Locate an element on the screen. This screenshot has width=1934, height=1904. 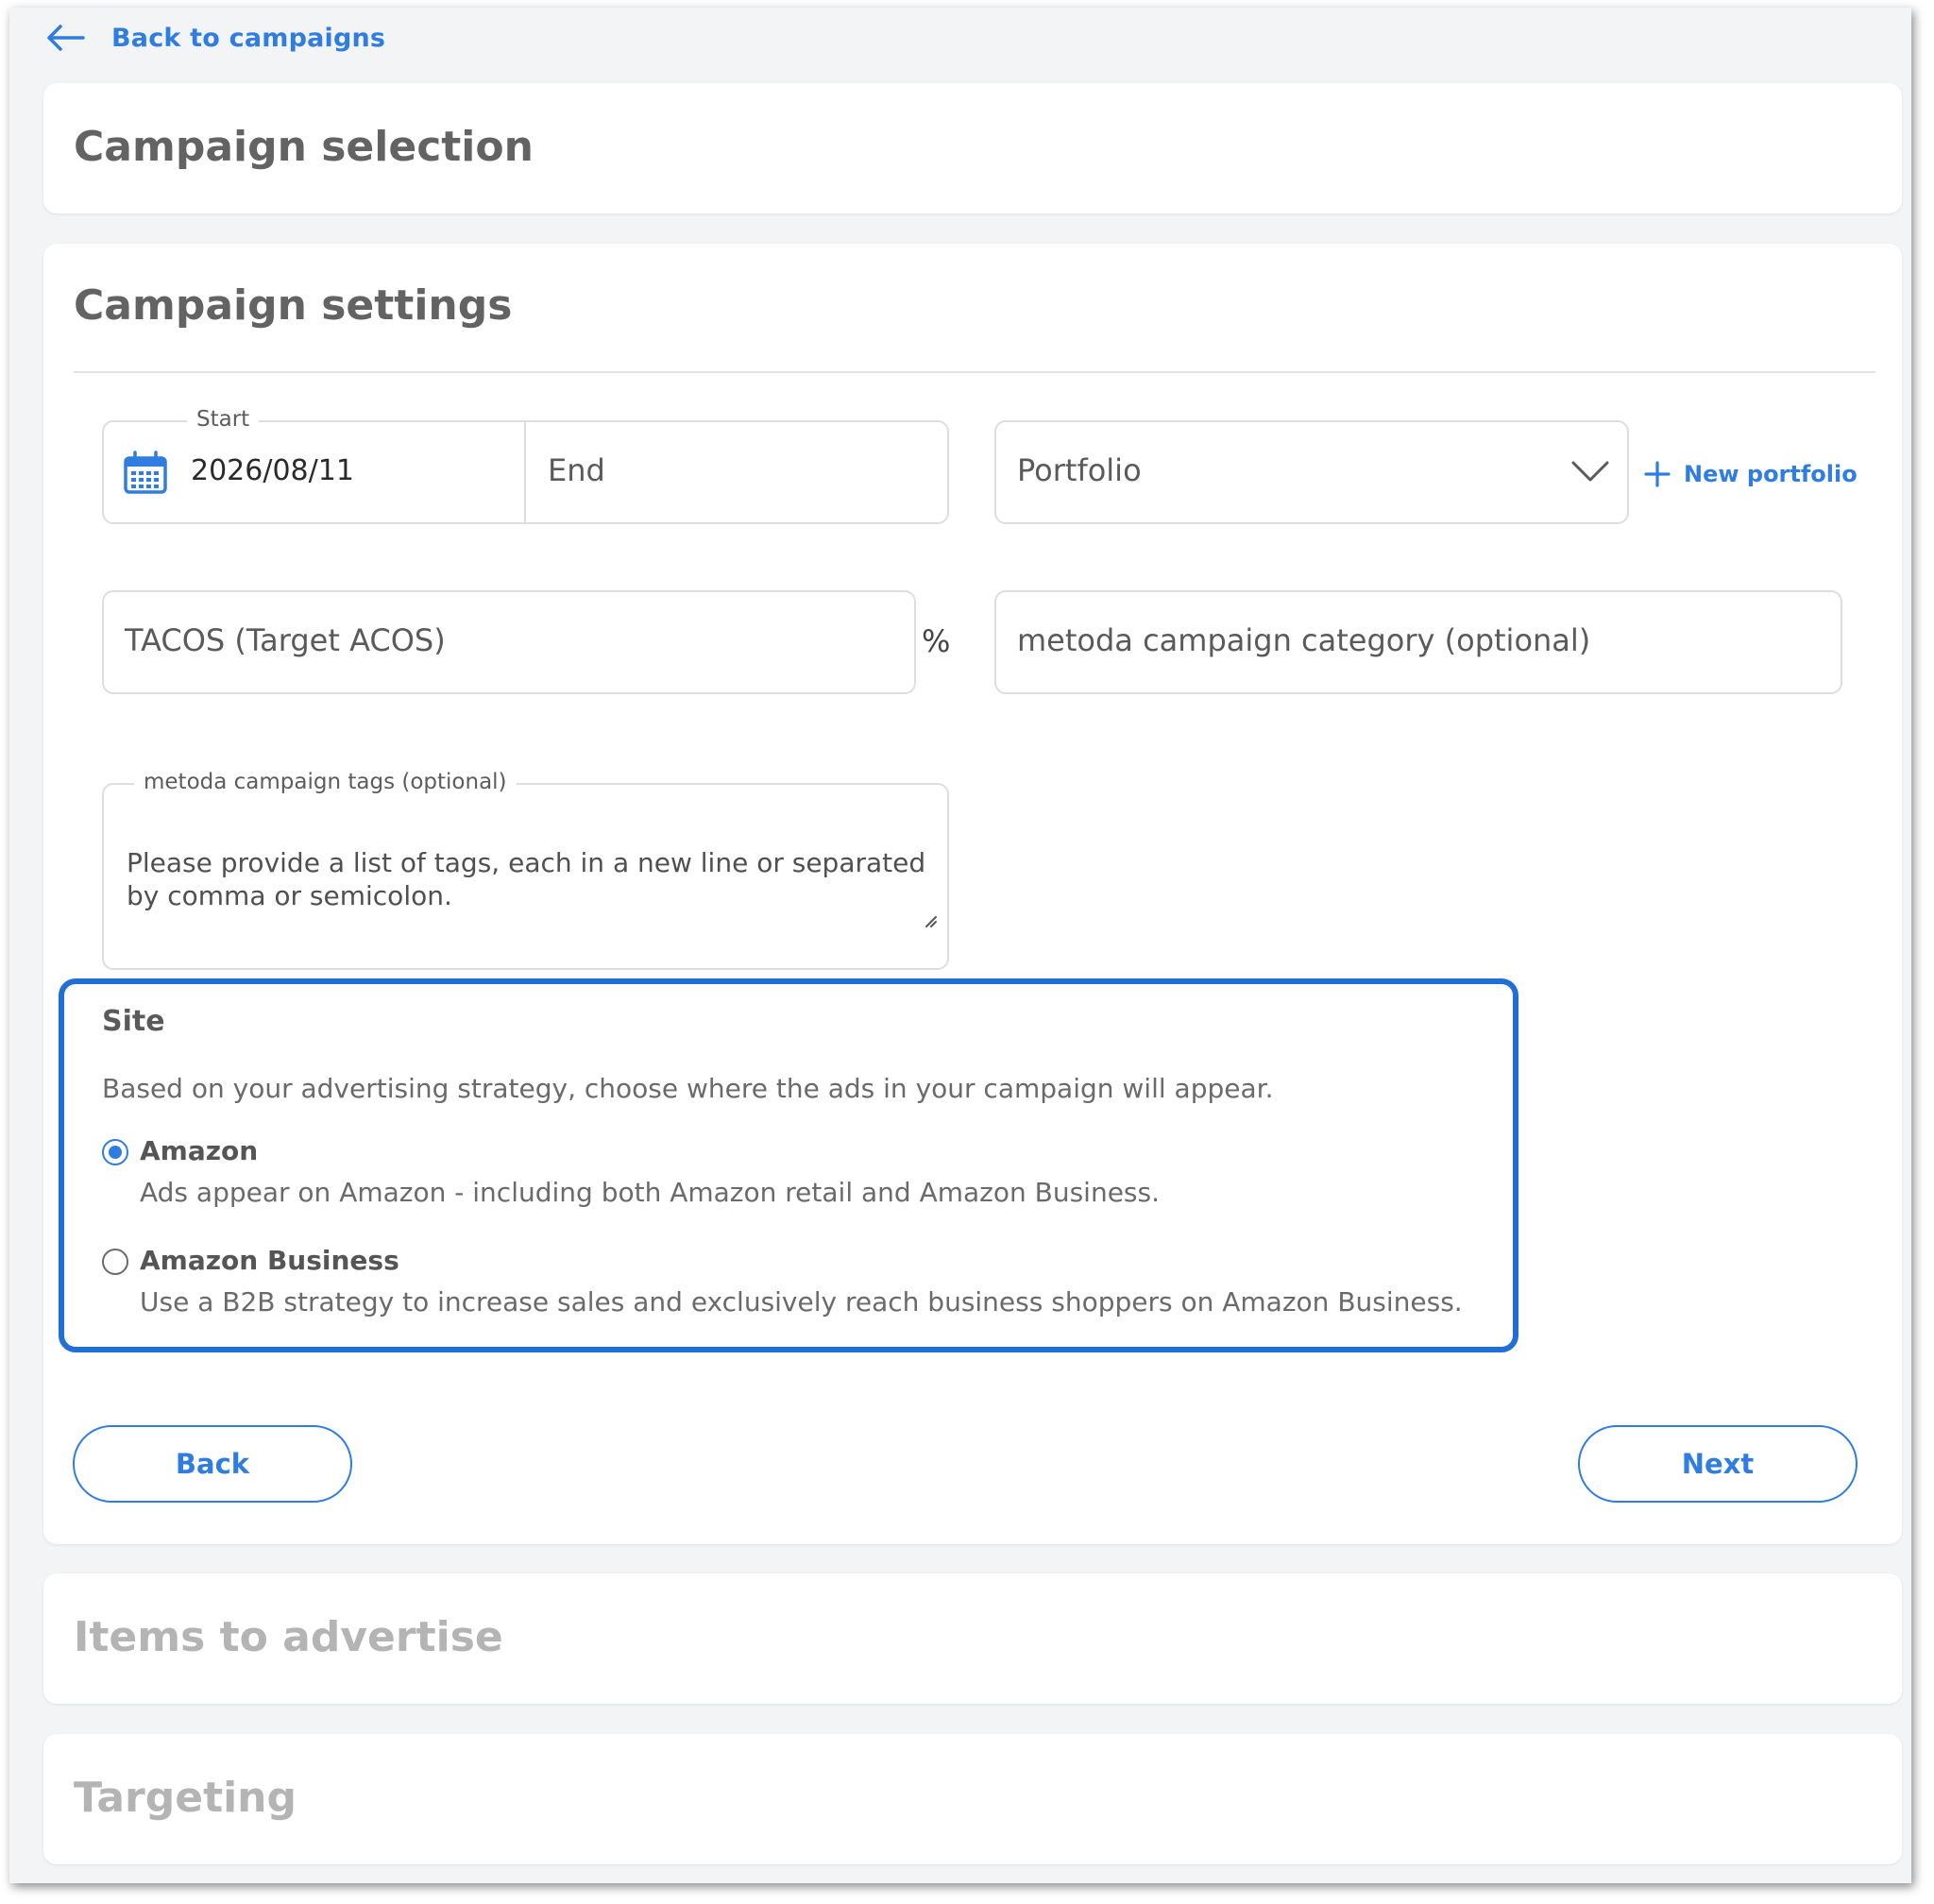
date-range-field: Start 2026/08/11 End is located at coordinates (525, 465).